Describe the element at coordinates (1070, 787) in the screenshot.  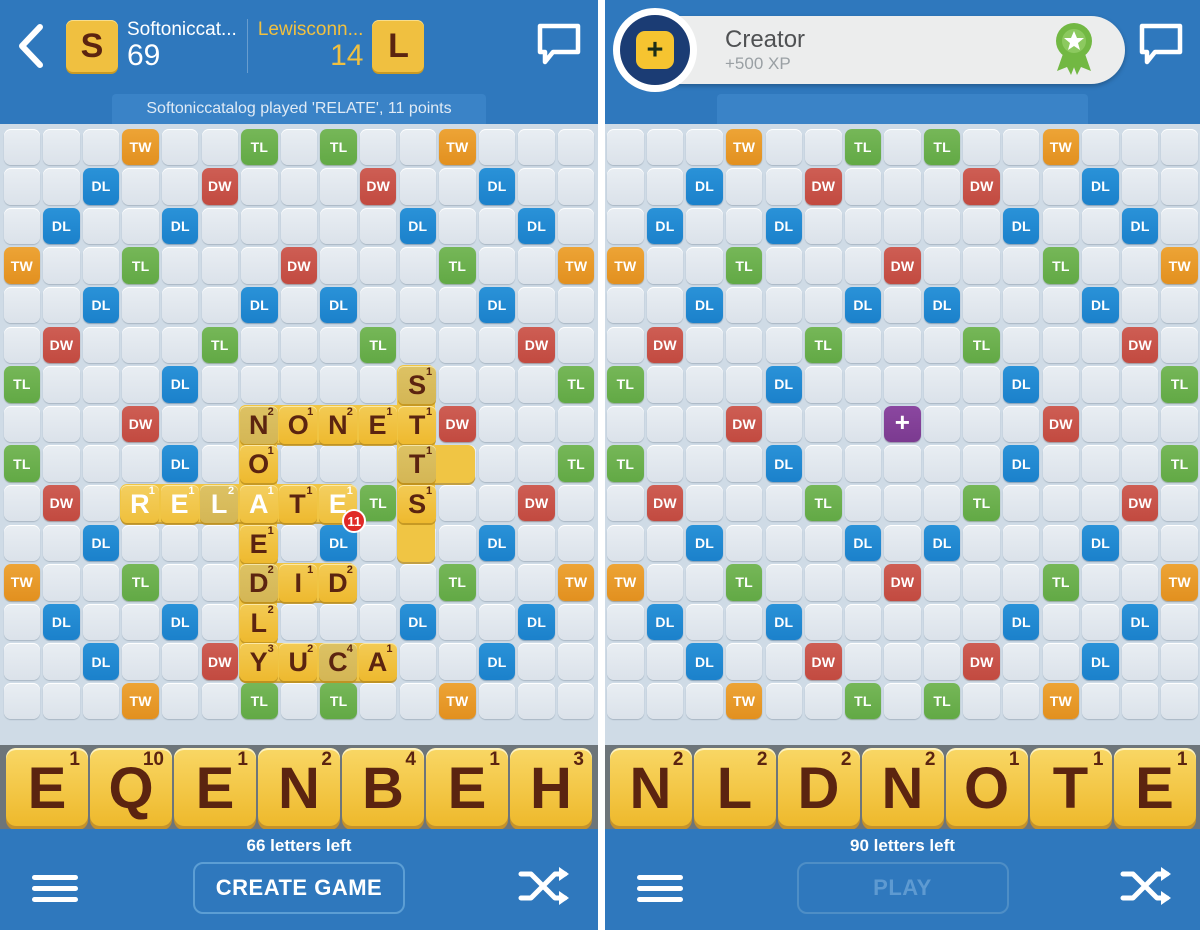
I see `rack-tile: T1` at that location.